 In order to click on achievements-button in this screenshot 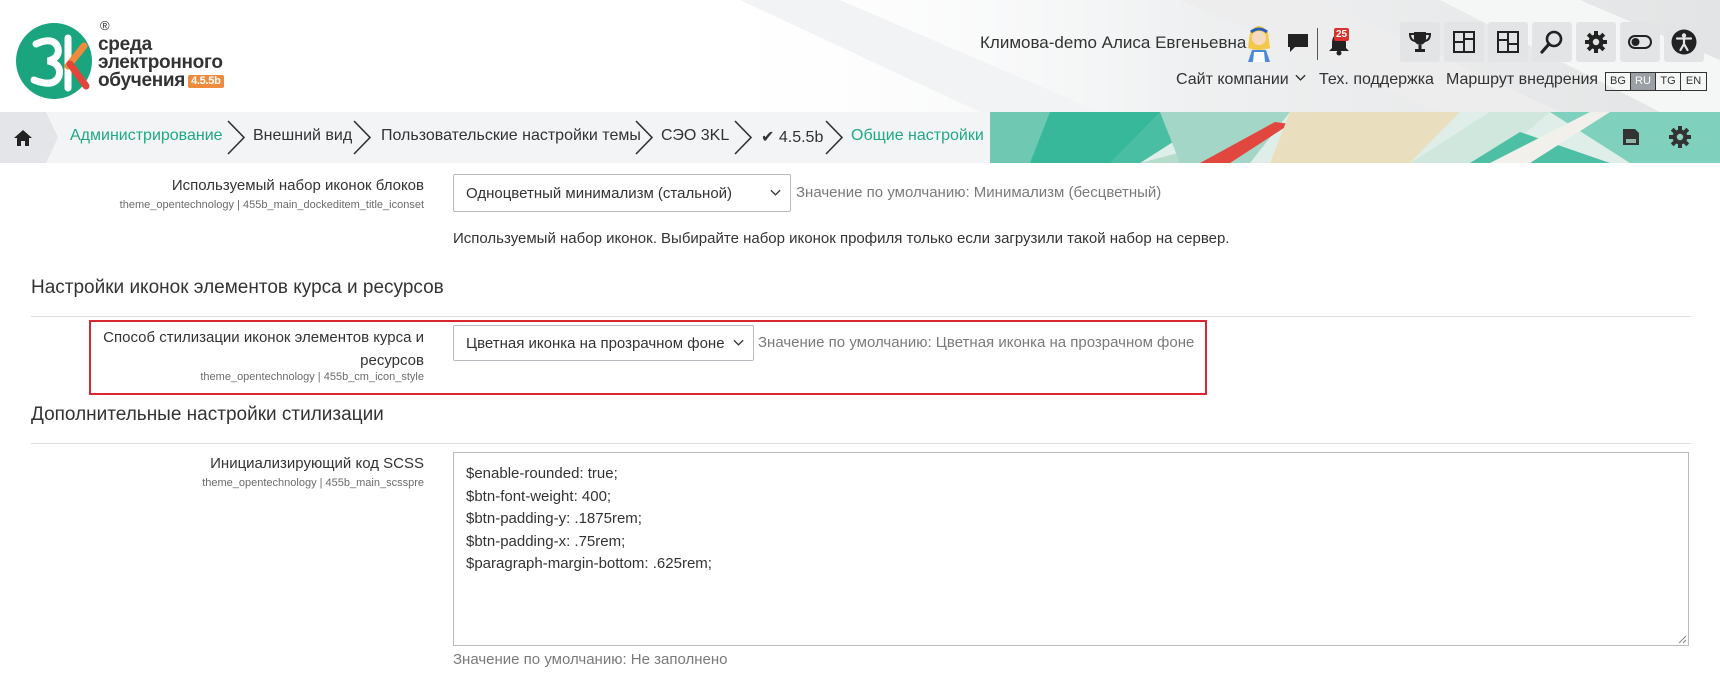, I will do `click(1420, 42)`.